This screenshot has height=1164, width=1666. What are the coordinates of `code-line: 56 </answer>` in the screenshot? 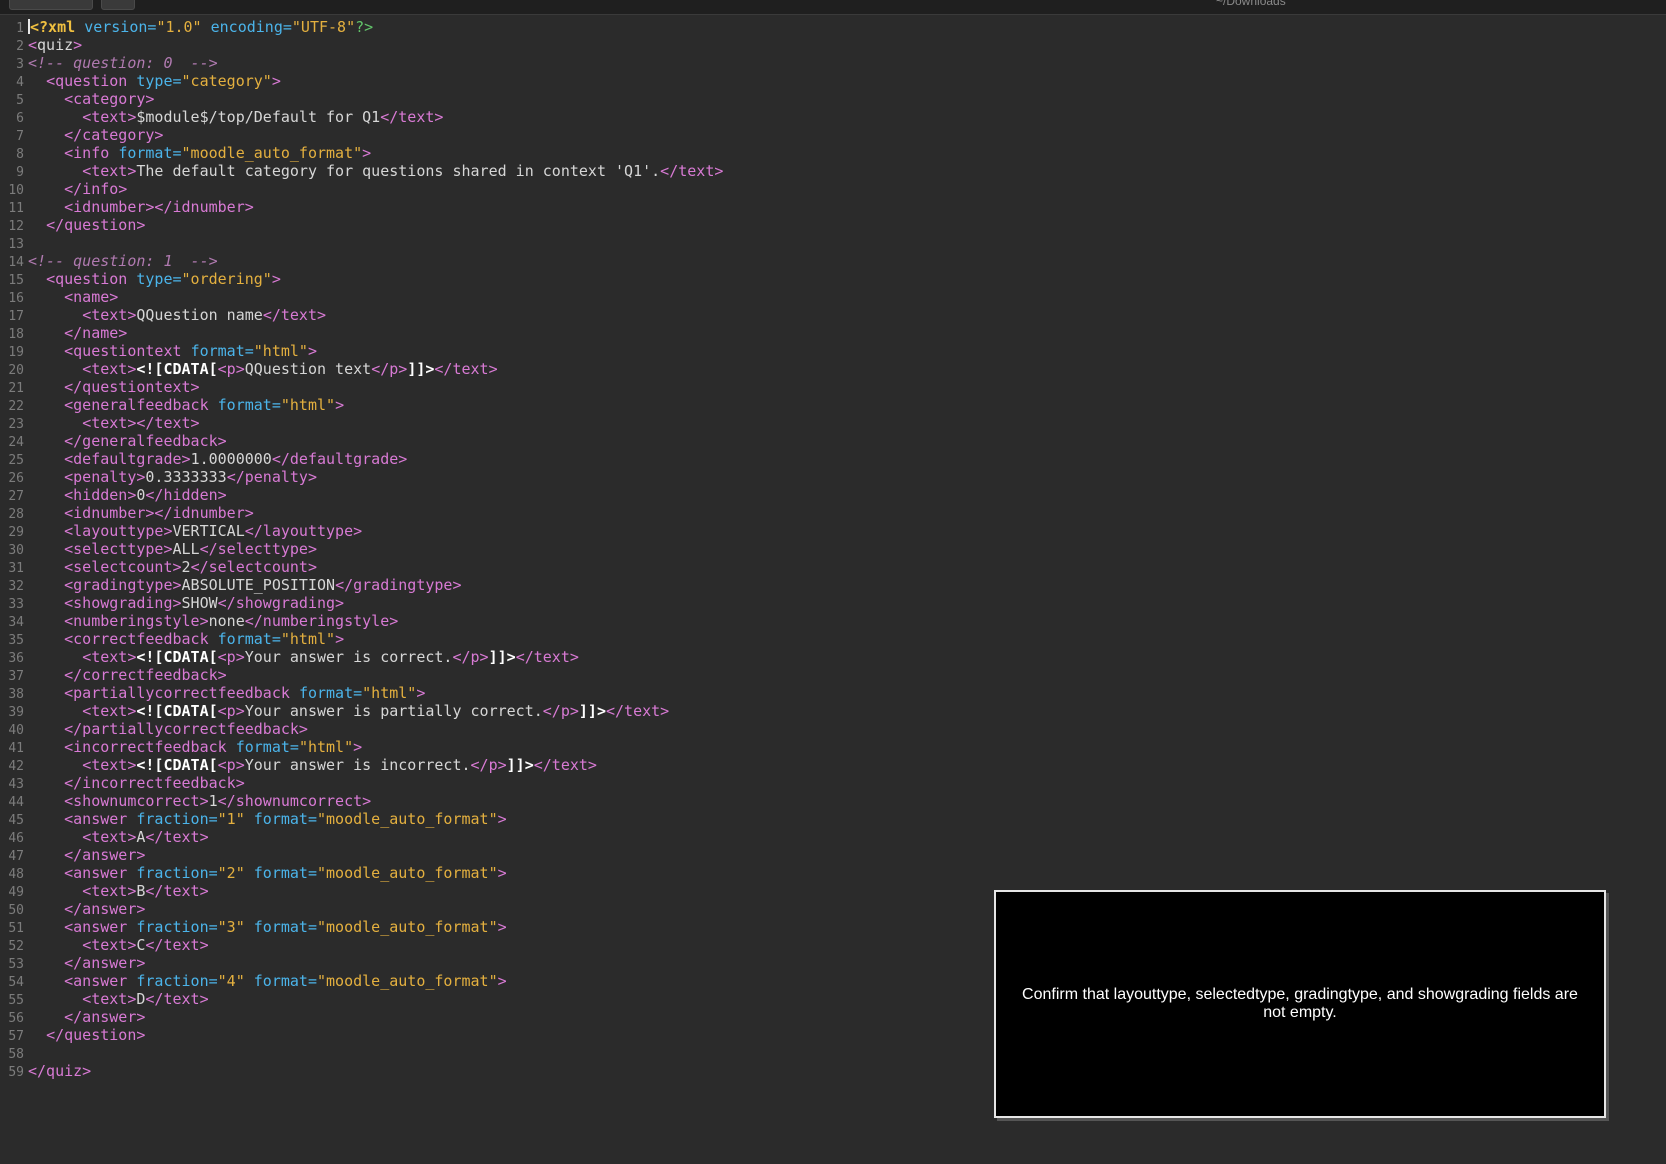 It's located at (361, 1017).